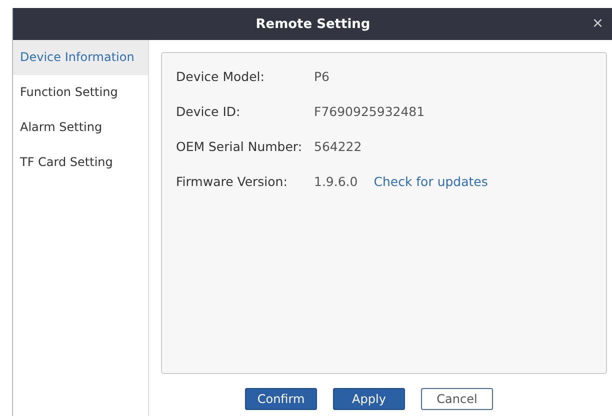  What do you see at coordinates (322, 76) in the screenshot?
I see `field-value: P6` at bounding box center [322, 76].